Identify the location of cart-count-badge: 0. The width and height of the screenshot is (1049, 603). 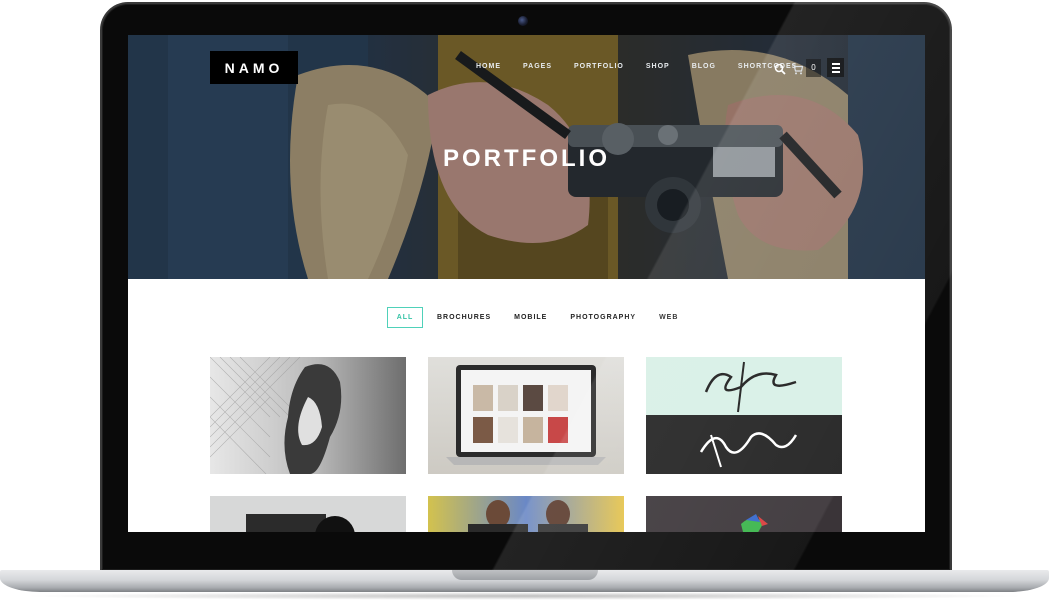
(813, 67).